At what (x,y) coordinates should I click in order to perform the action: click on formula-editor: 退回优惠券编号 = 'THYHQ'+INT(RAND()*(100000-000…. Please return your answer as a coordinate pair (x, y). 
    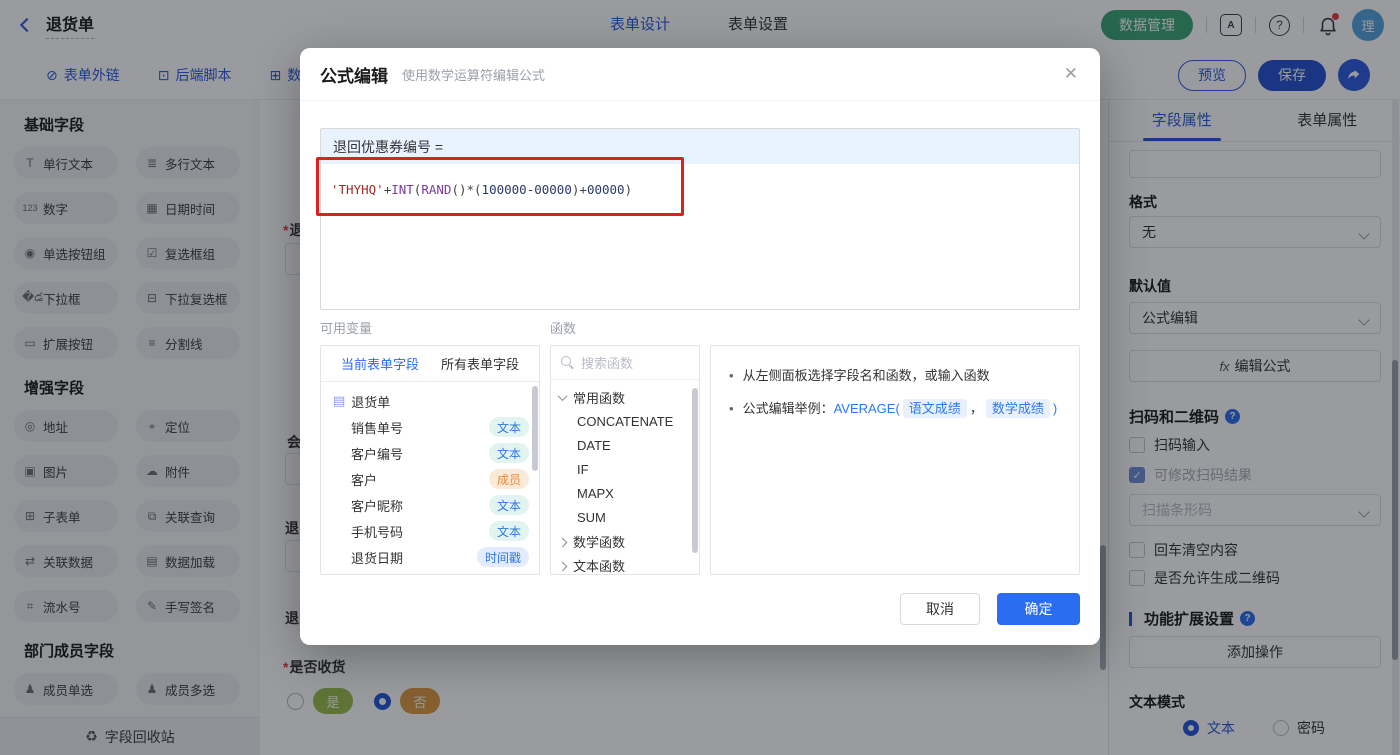
    Looking at the image, I should click on (700, 219).